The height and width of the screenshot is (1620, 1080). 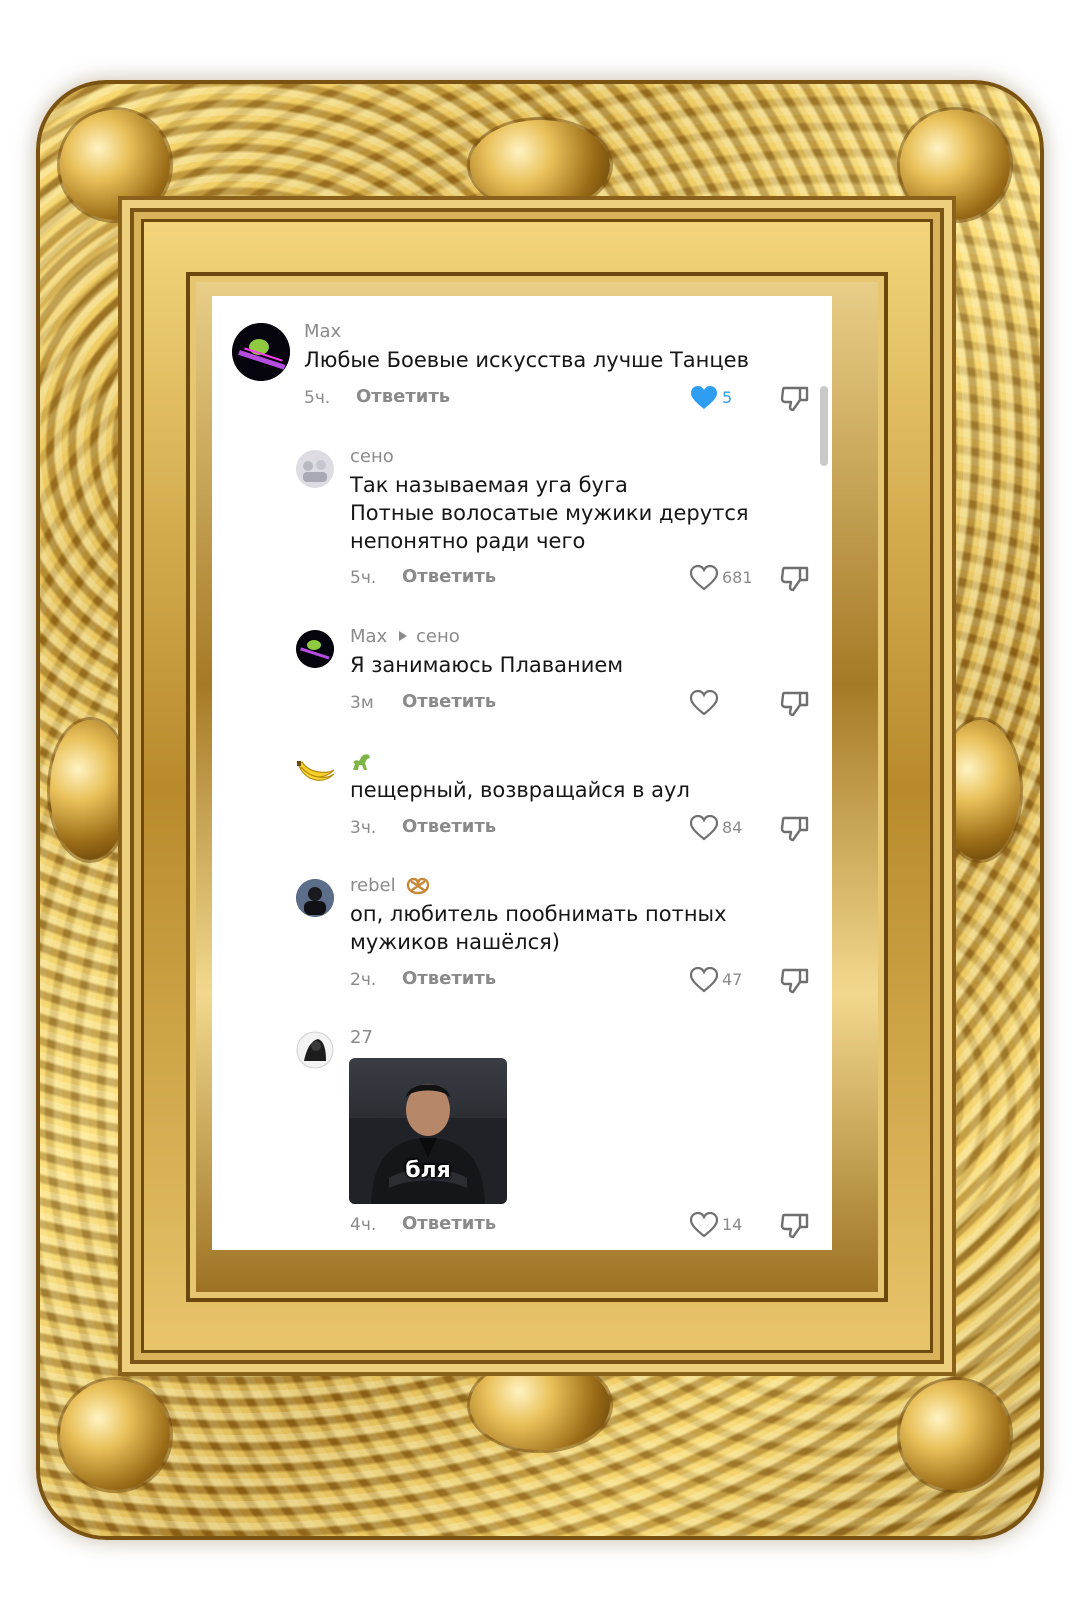 I want to click on like-count: 5, so click(x=727, y=397).